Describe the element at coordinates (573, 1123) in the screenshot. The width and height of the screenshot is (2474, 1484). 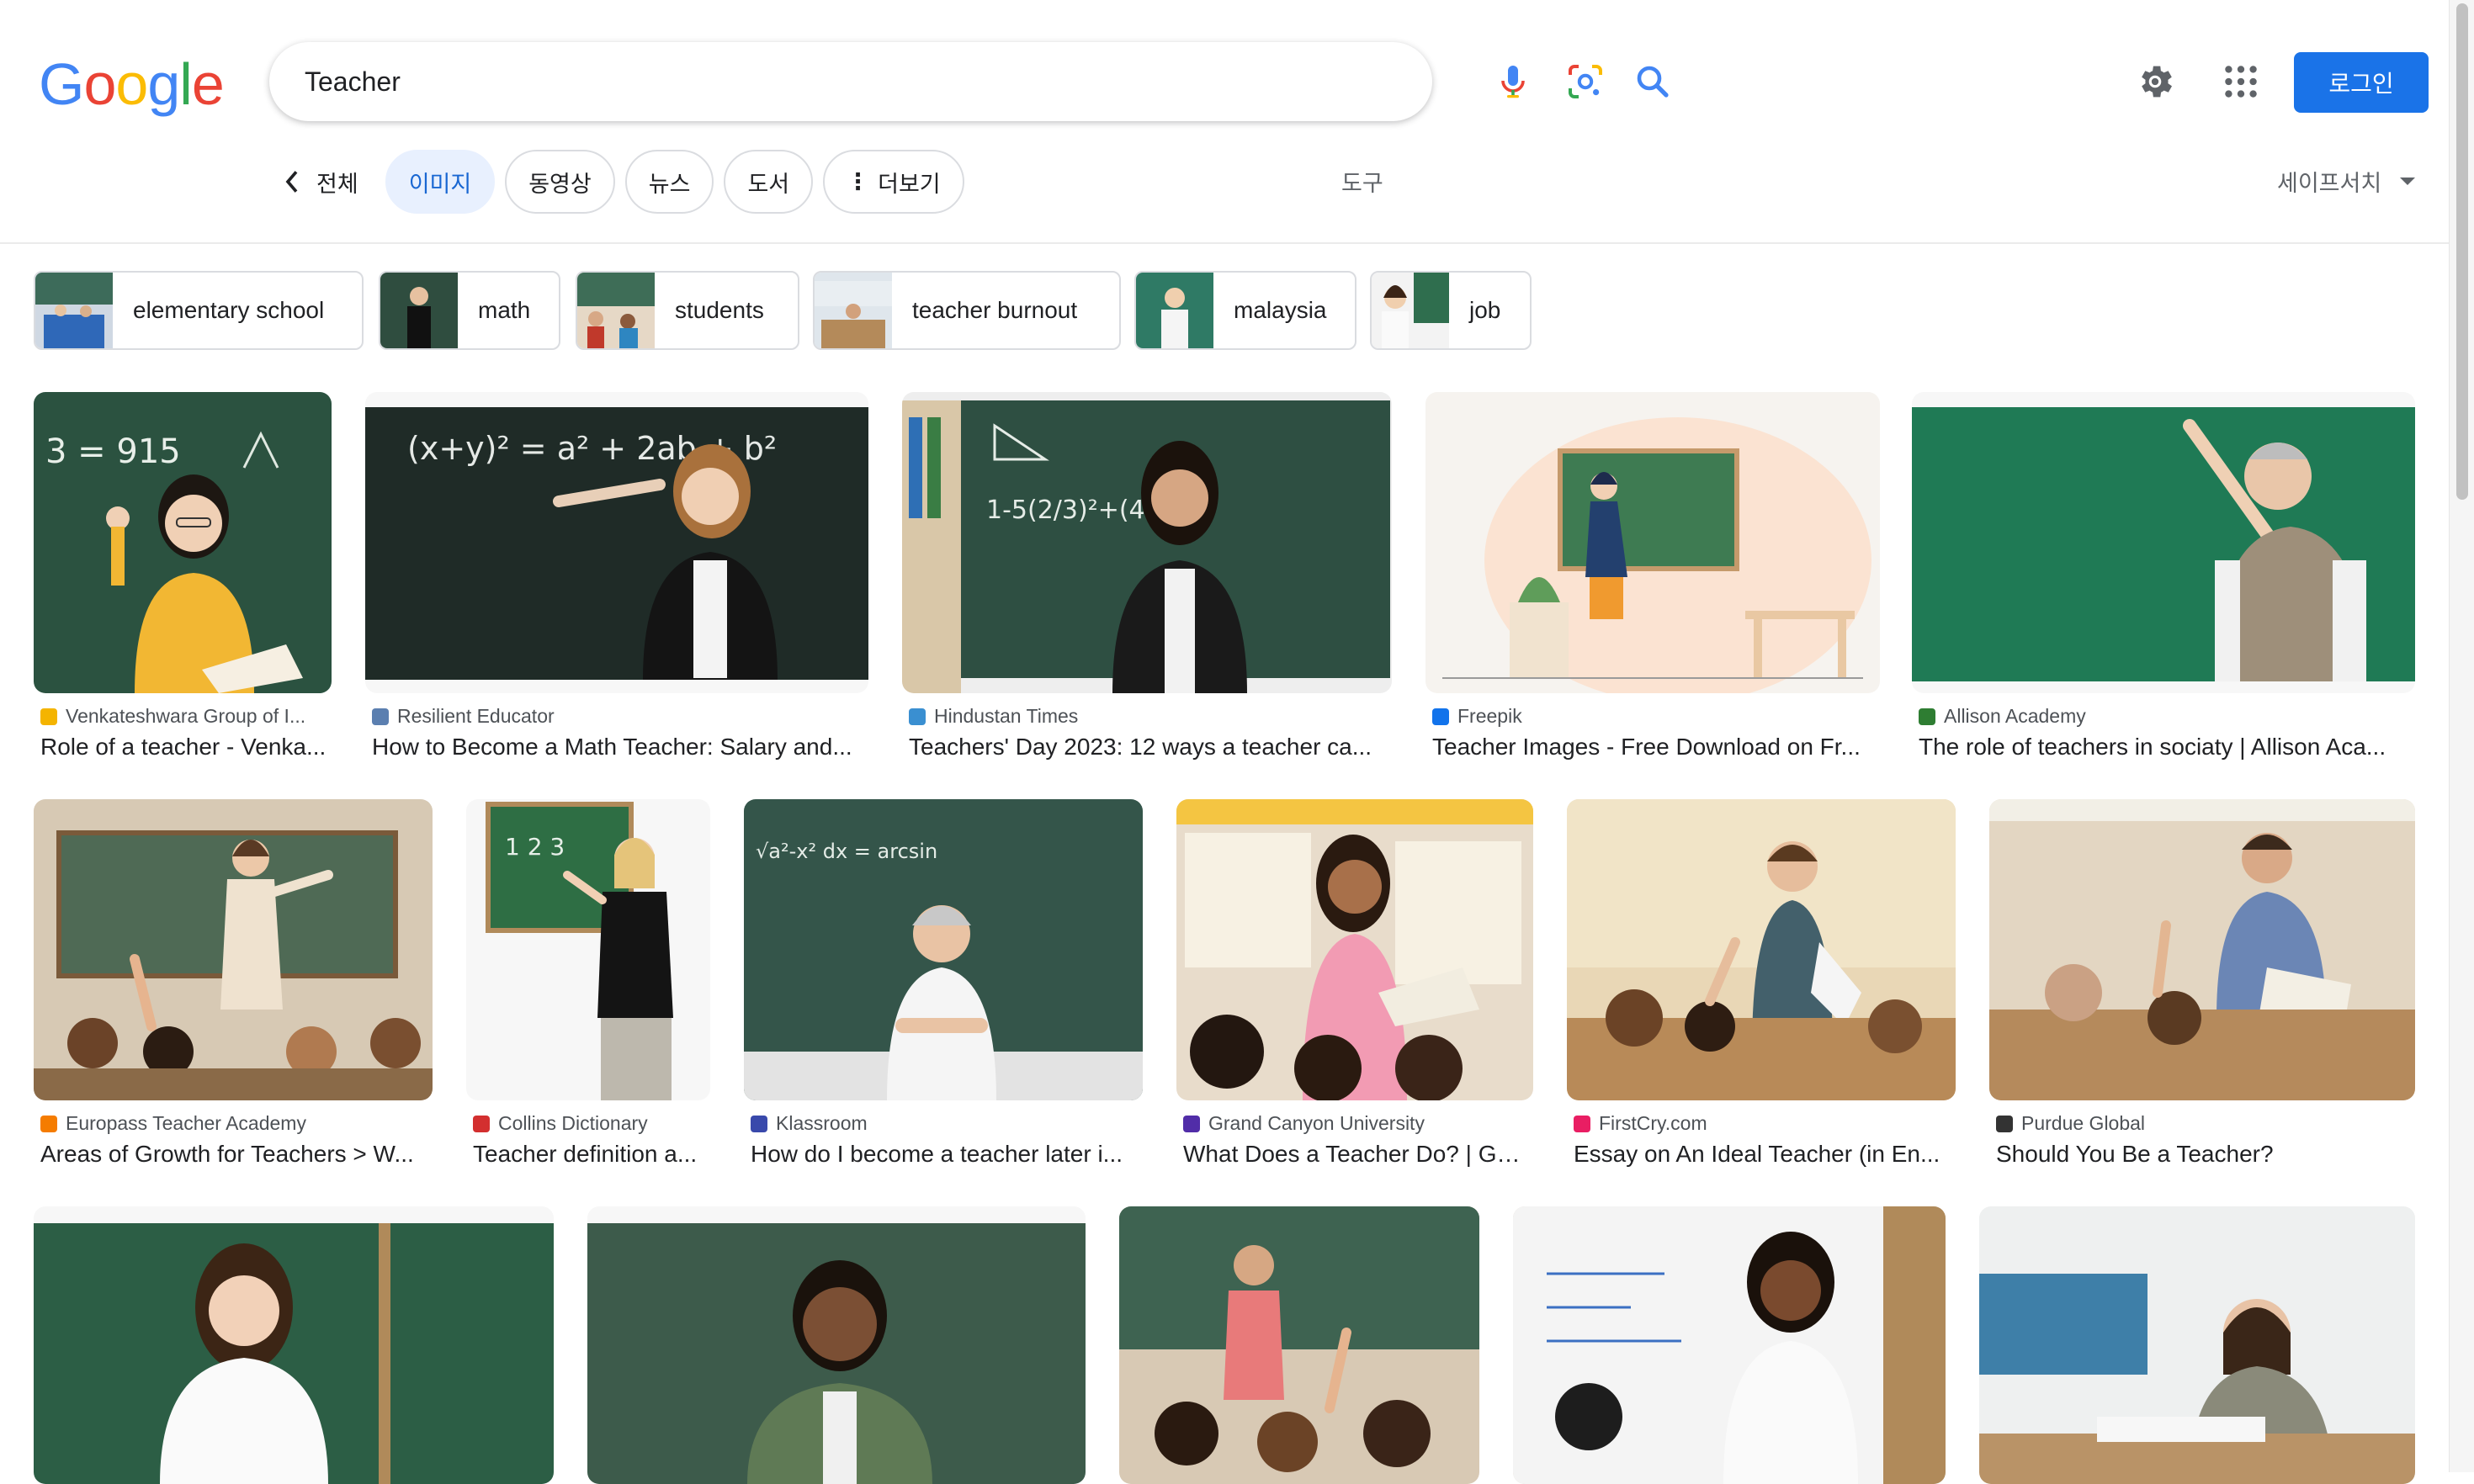
I see `result-source-text: Collins Dictionary` at that location.